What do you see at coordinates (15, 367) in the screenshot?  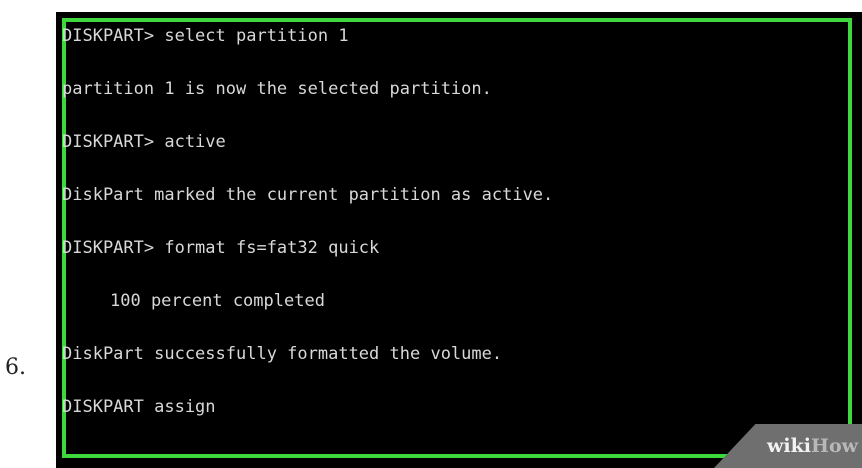 I see `step-number: 6.` at bounding box center [15, 367].